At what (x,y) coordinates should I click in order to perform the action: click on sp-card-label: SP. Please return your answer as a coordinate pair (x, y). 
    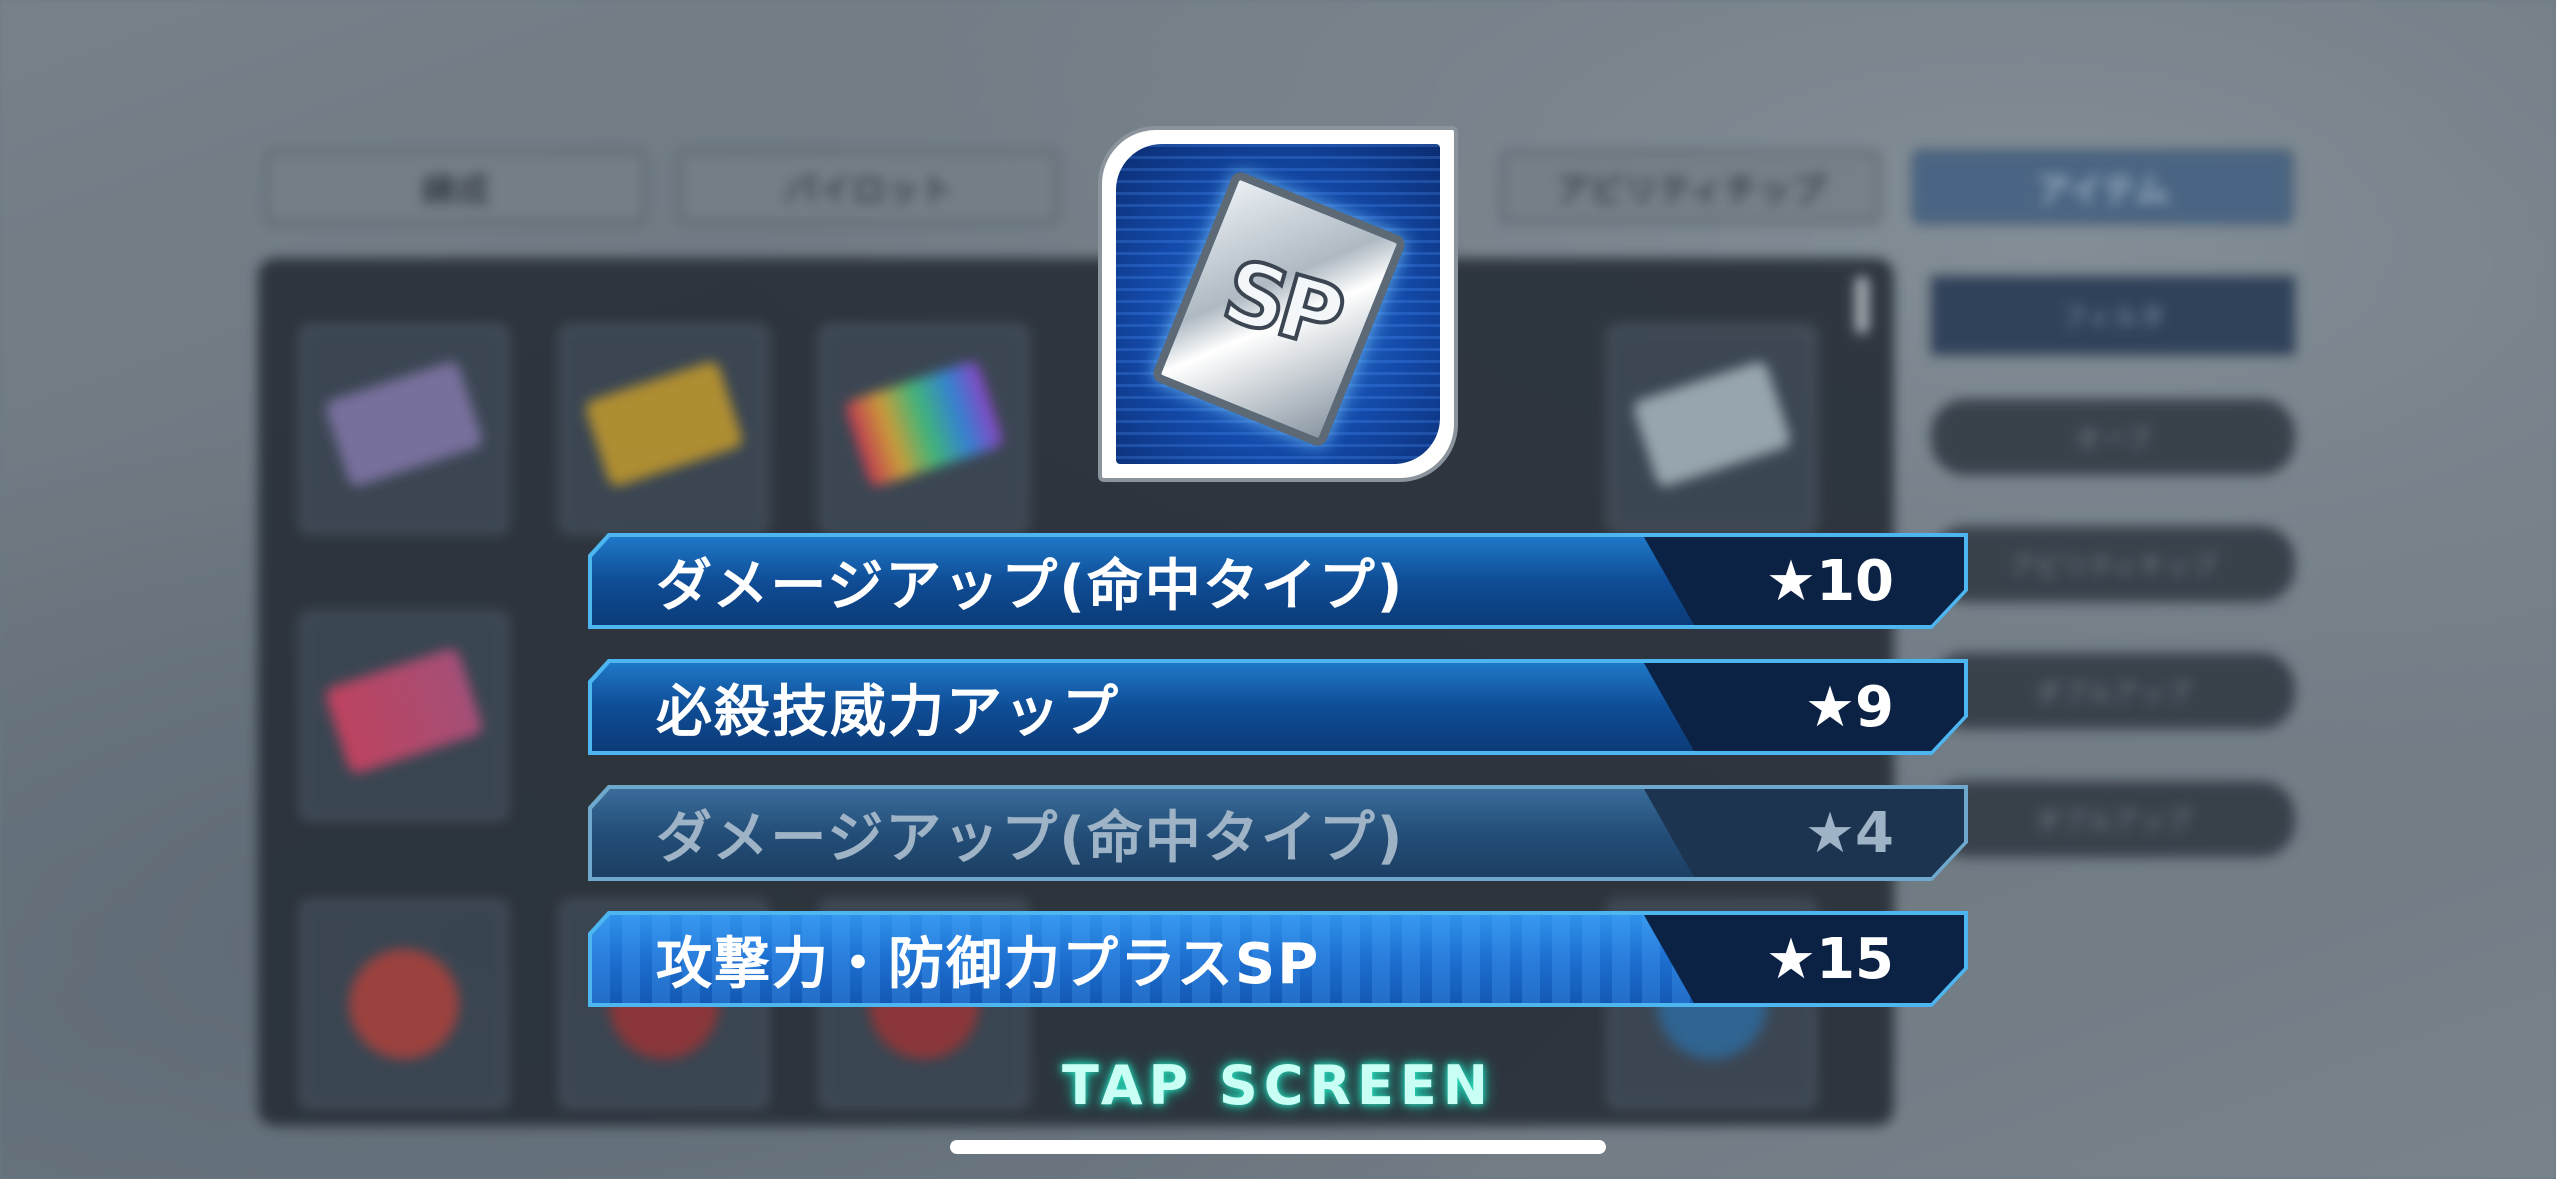
    Looking at the image, I should click on (1281, 304).